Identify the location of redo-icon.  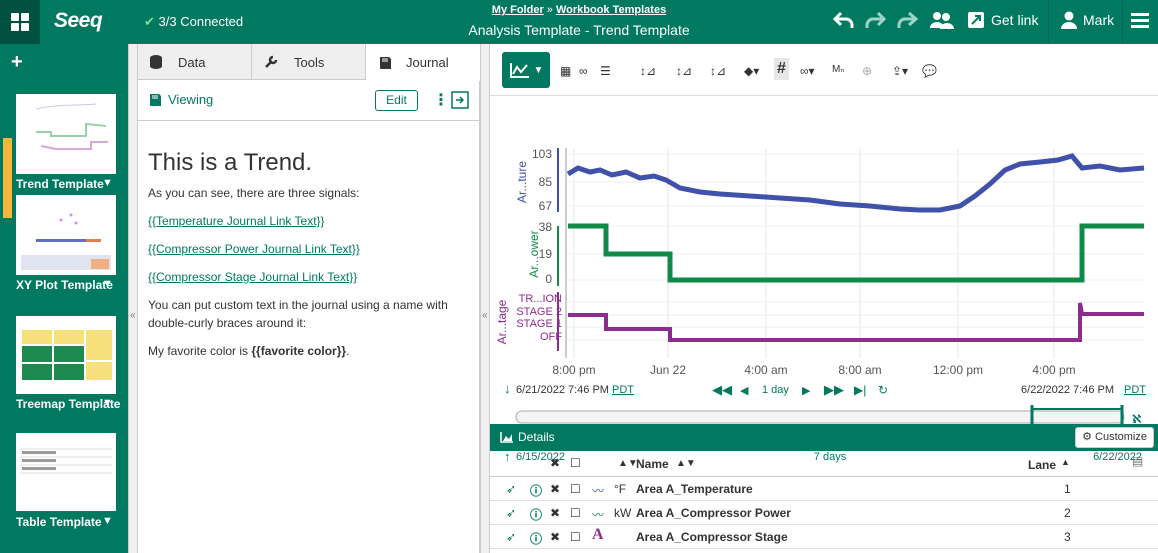
(875, 20).